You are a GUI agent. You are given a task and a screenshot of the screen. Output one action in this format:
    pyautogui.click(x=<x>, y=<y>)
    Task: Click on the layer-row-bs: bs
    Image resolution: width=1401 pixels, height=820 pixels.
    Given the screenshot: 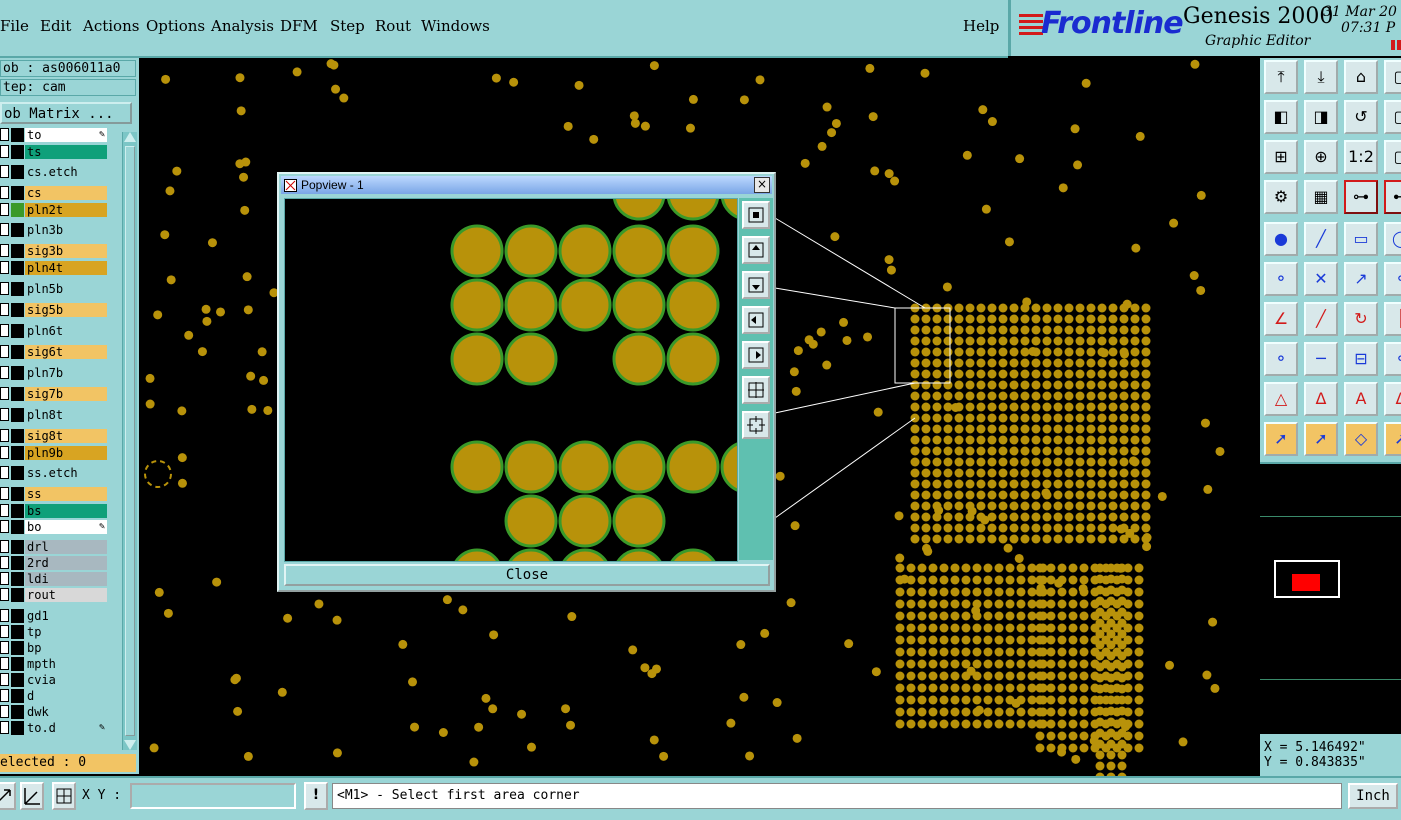 What is the action you would take?
    pyautogui.click(x=54, y=511)
    